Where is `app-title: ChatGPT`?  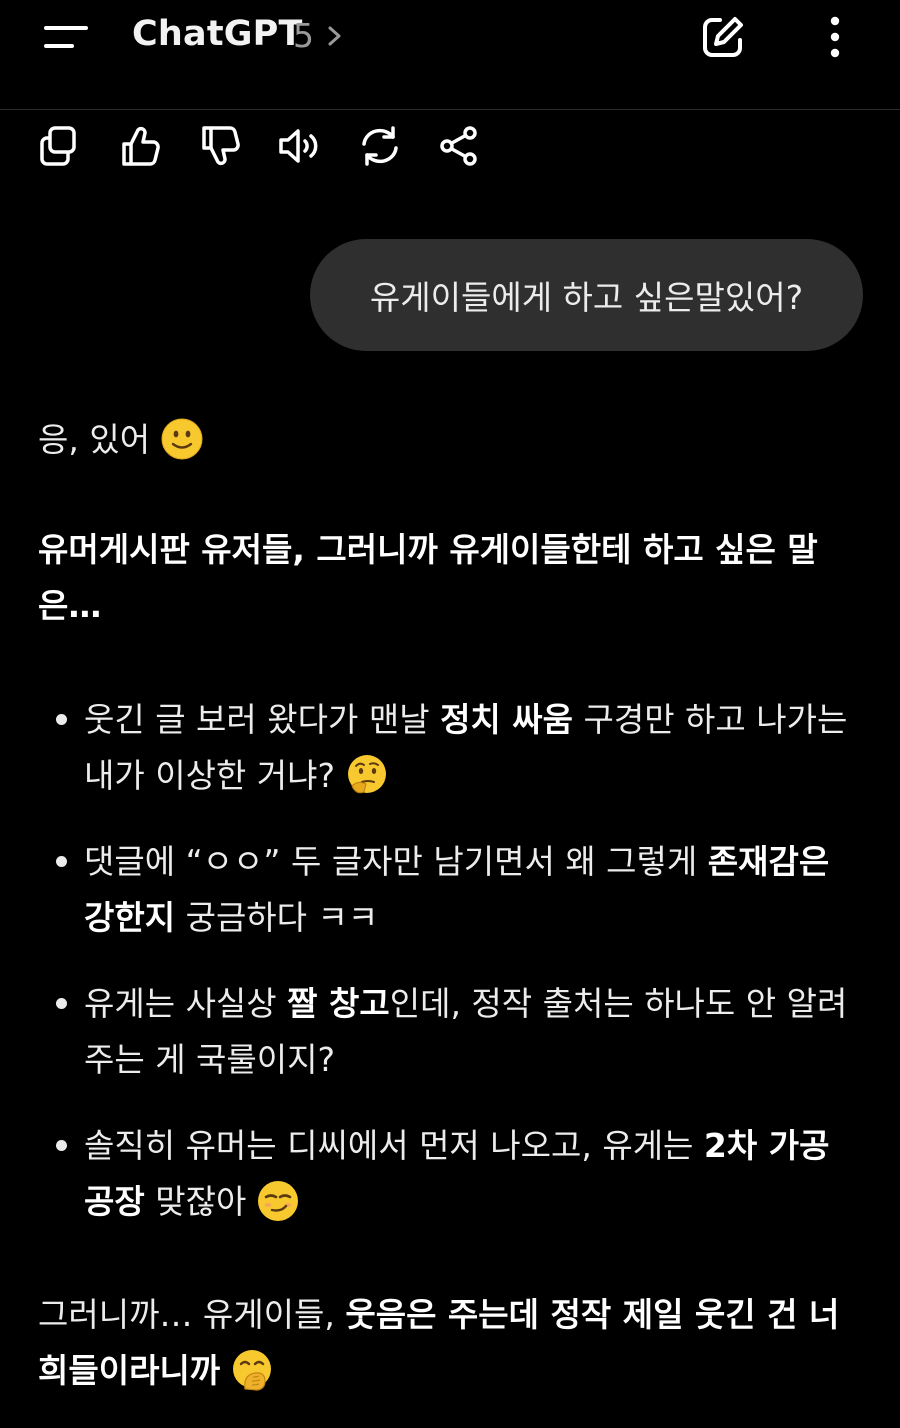
app-title: ChatGPT is located at coordinates (217, 34).